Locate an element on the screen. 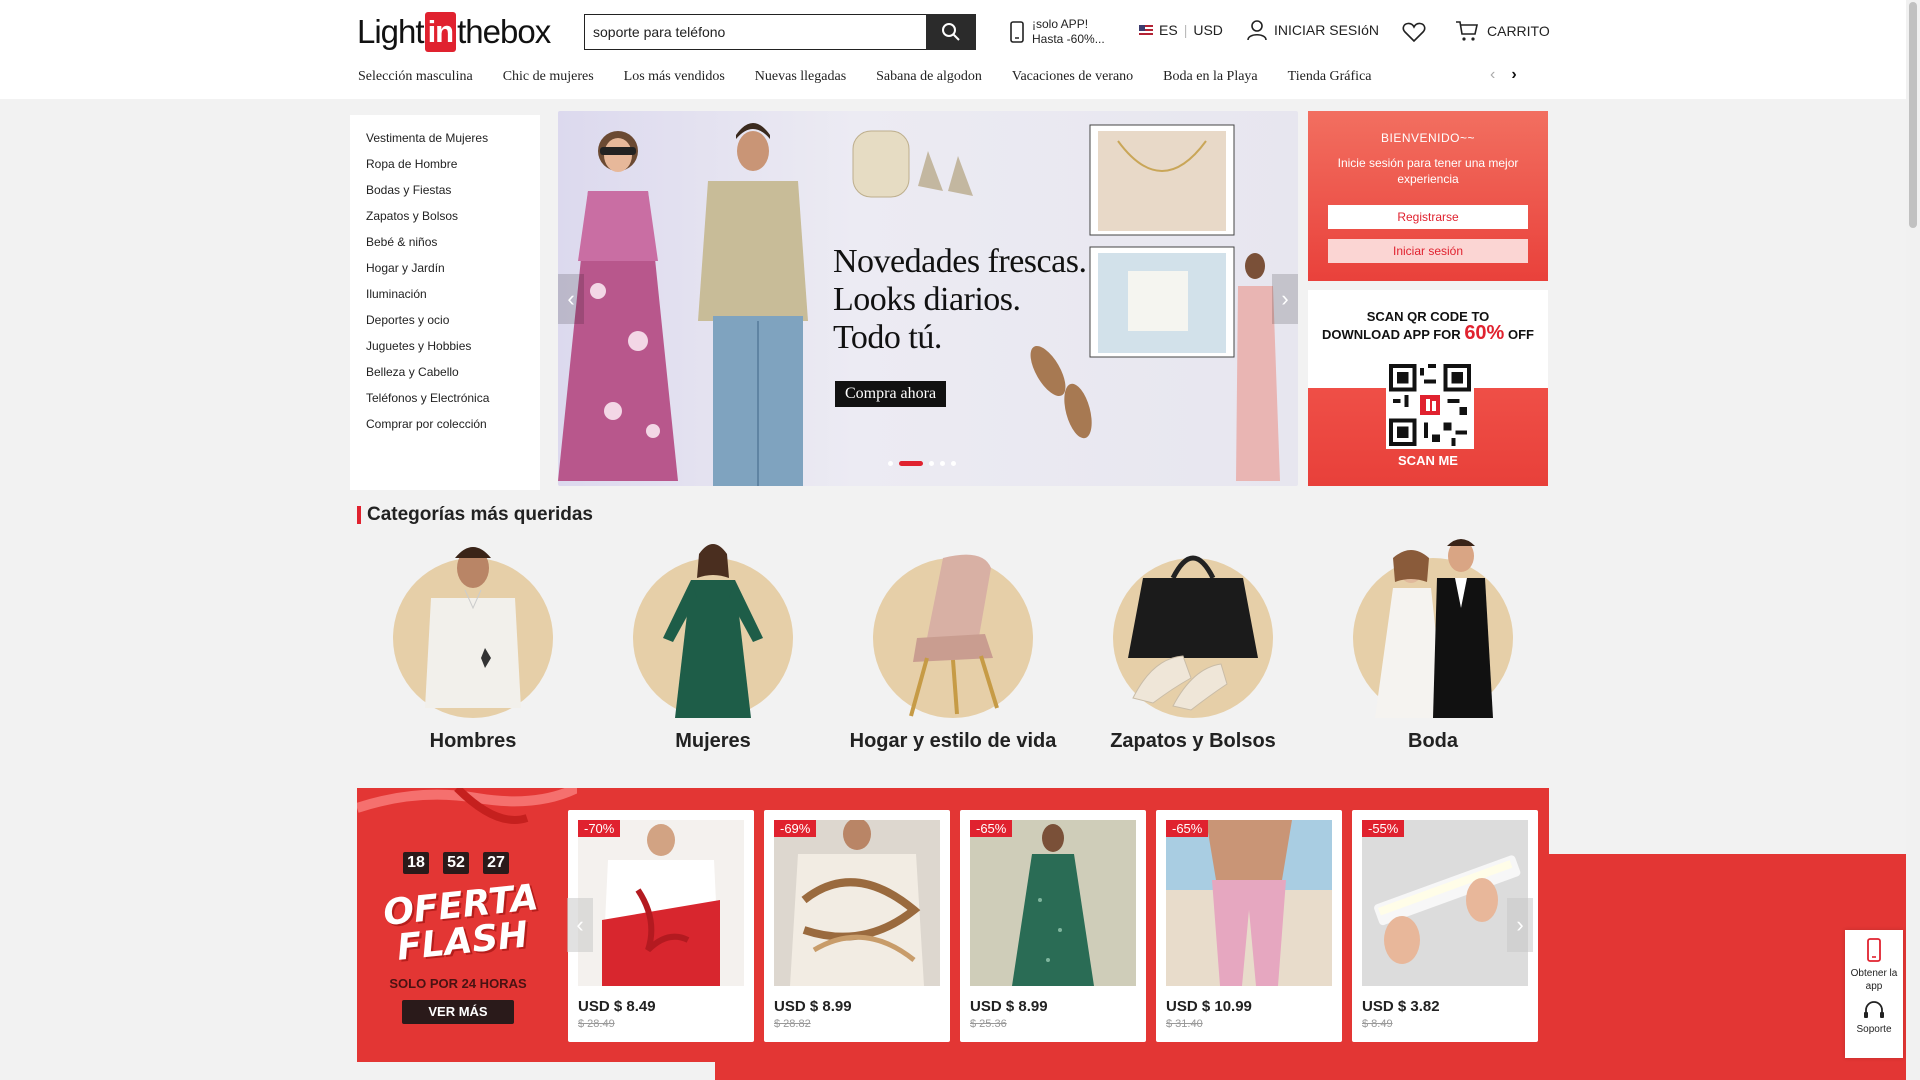 The image size is (1920, 1080). floating-help-panel: Obtener la app Soporte is located at coordinates (1874, 994).